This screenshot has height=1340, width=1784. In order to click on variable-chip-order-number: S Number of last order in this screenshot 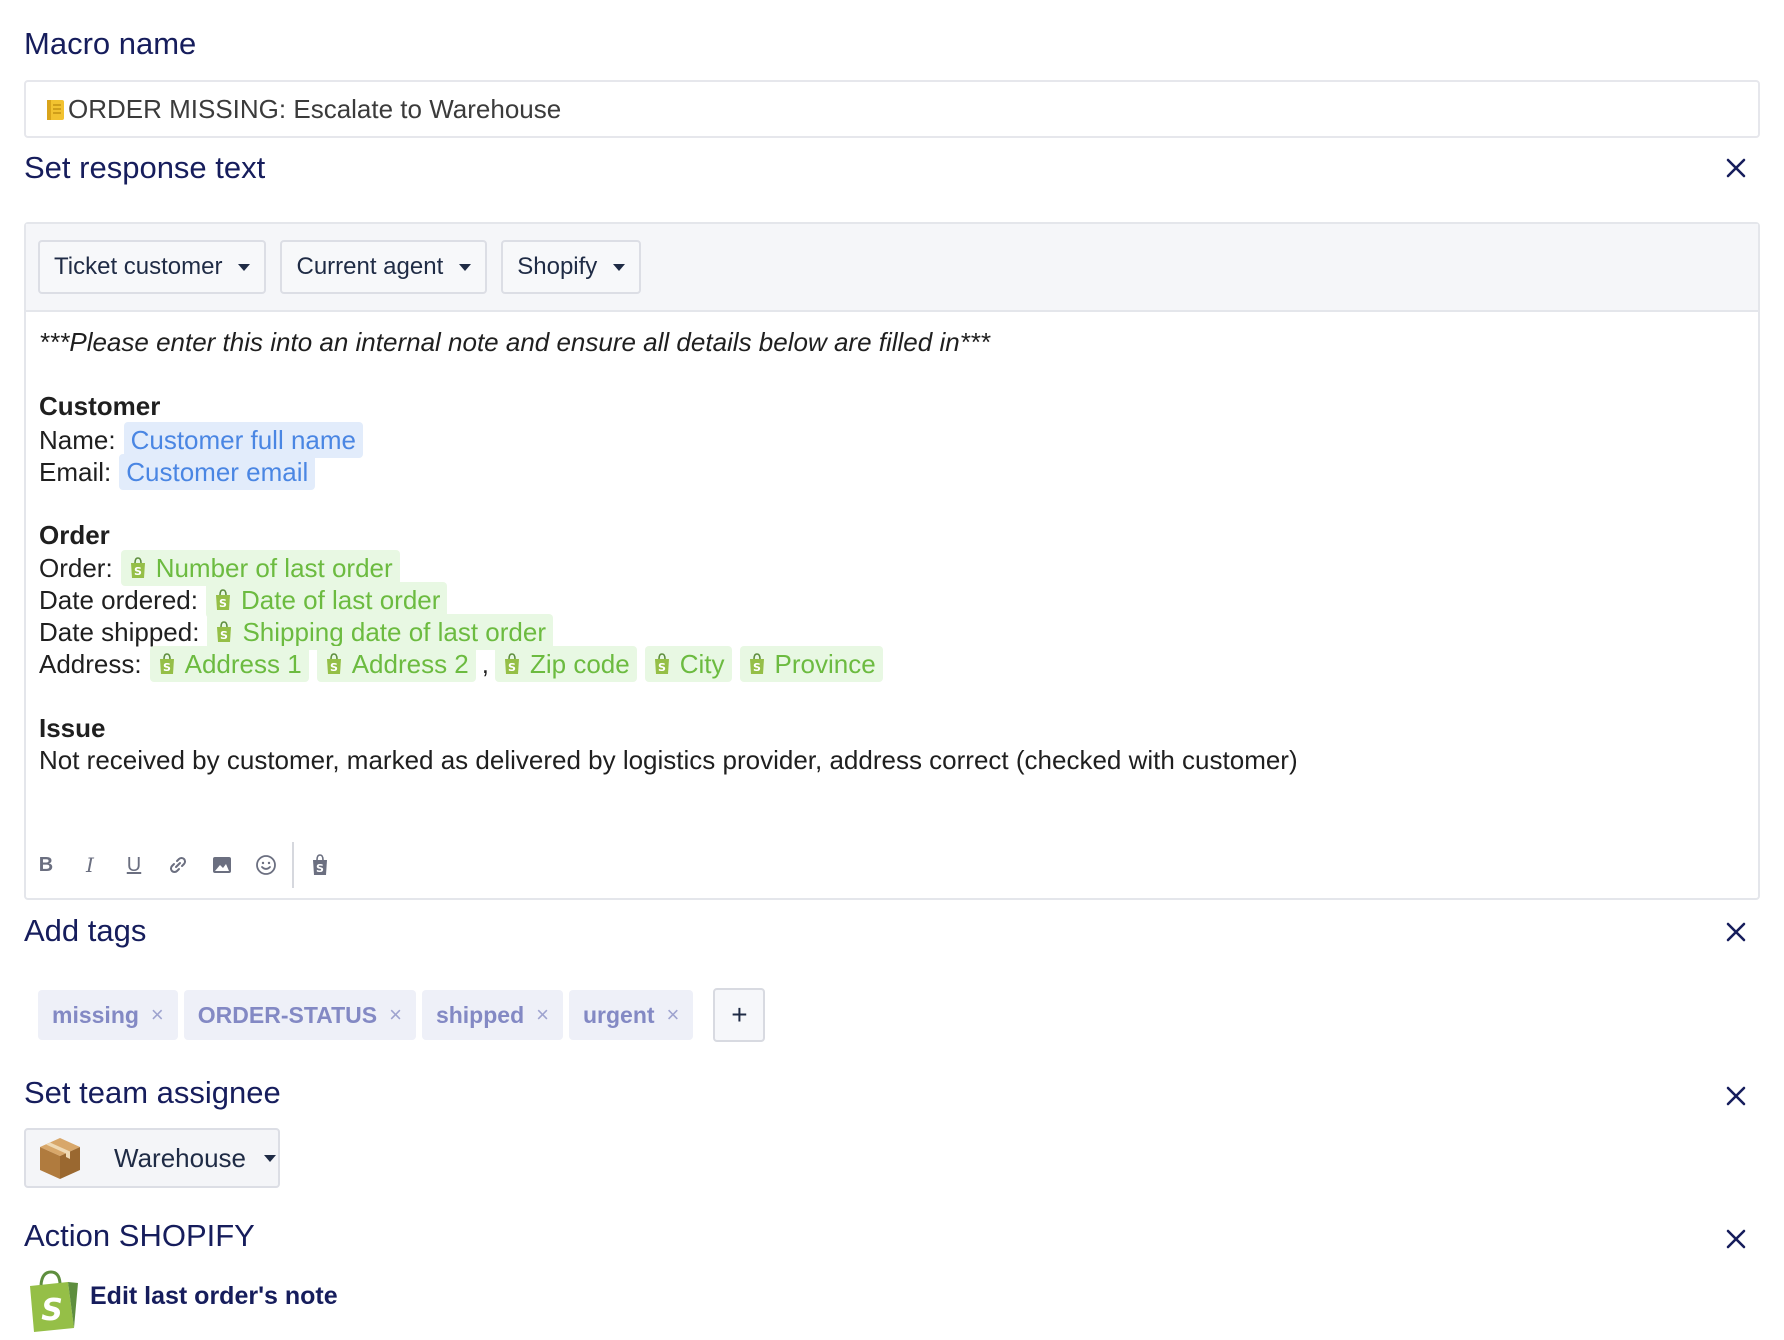, I will do `click(260, 568)`.